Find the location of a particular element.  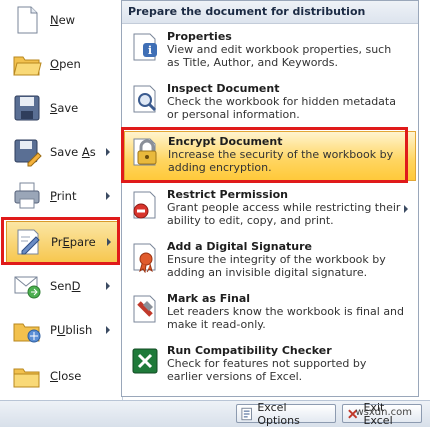

close-folder-icon is located at coordinates (26, 378).